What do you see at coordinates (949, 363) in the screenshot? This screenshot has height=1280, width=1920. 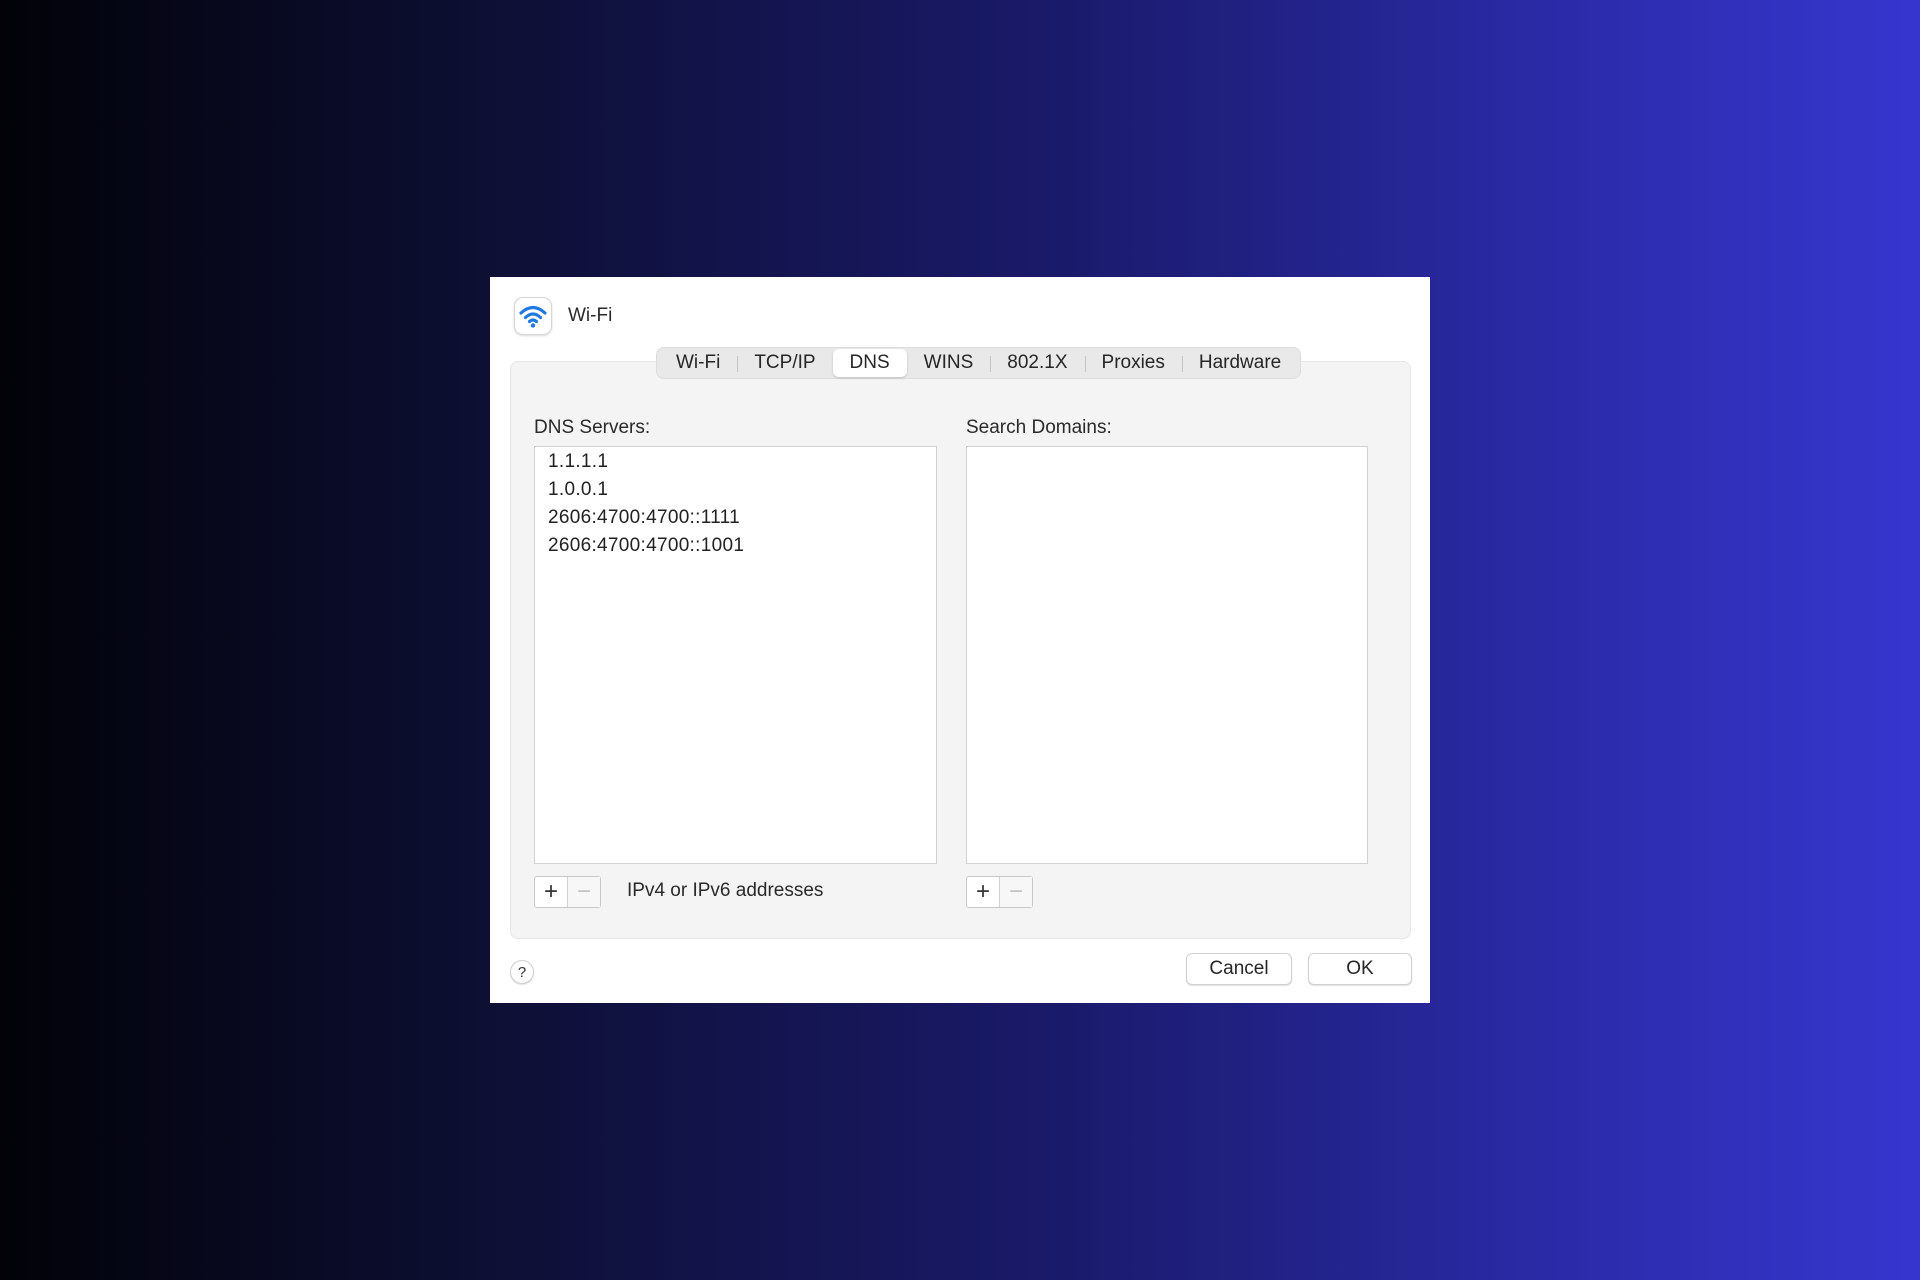 I see `tab-wins: WINS` at bounding box center [949, 363].